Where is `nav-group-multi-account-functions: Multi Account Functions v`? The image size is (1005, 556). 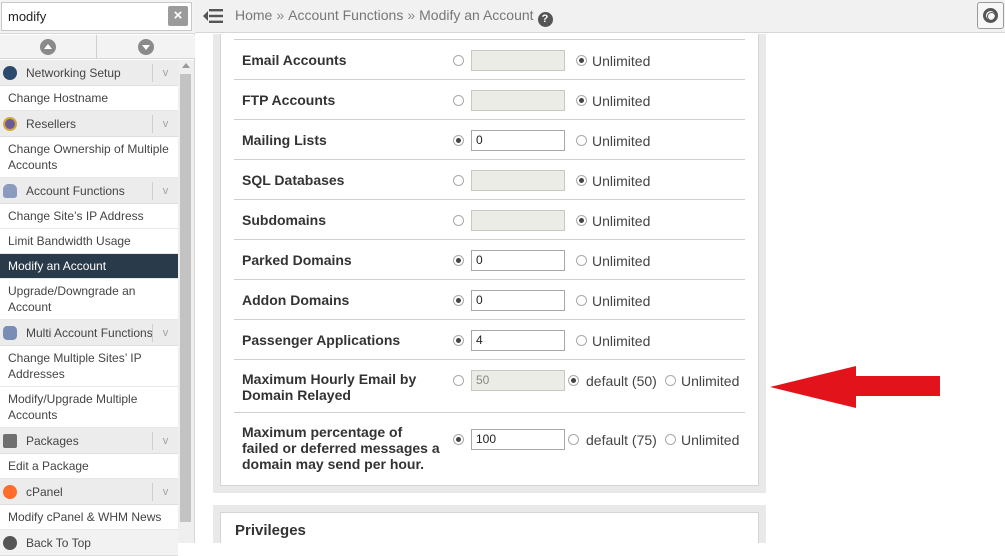
nav-group-multi-account-functions: Multi Account Functions v is located at coordinates (89, 333).